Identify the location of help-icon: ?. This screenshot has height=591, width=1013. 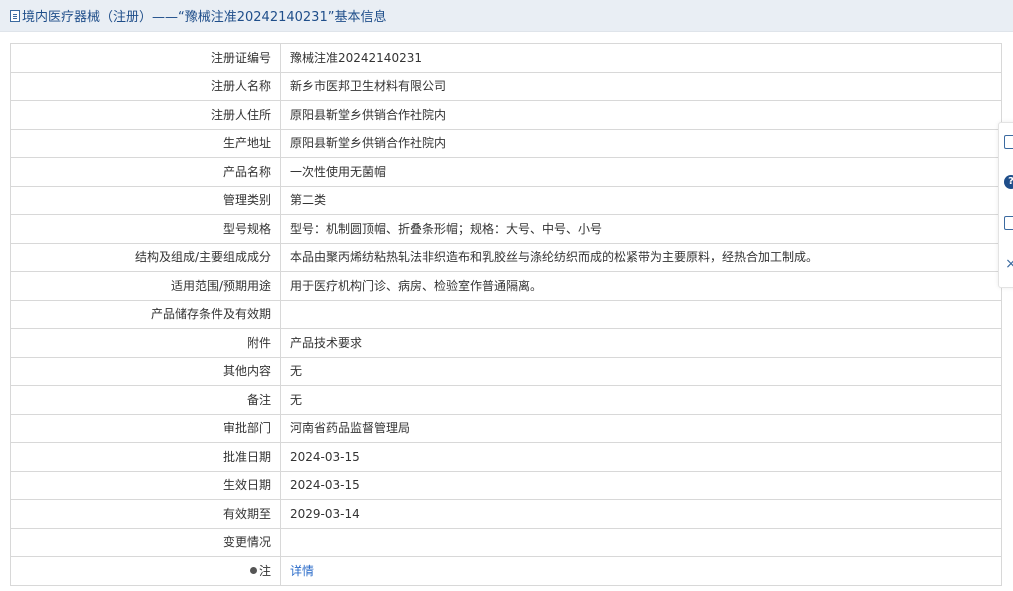
(1008, 182).